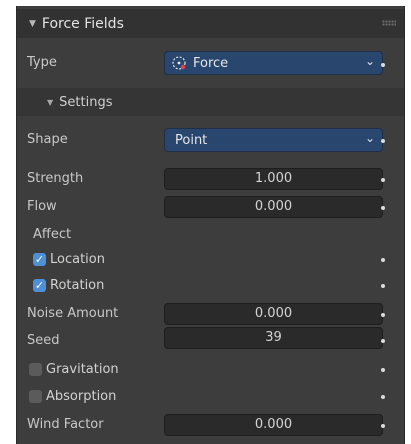  I want to click on keyframe-dot-gravitation, so click(383, 370).